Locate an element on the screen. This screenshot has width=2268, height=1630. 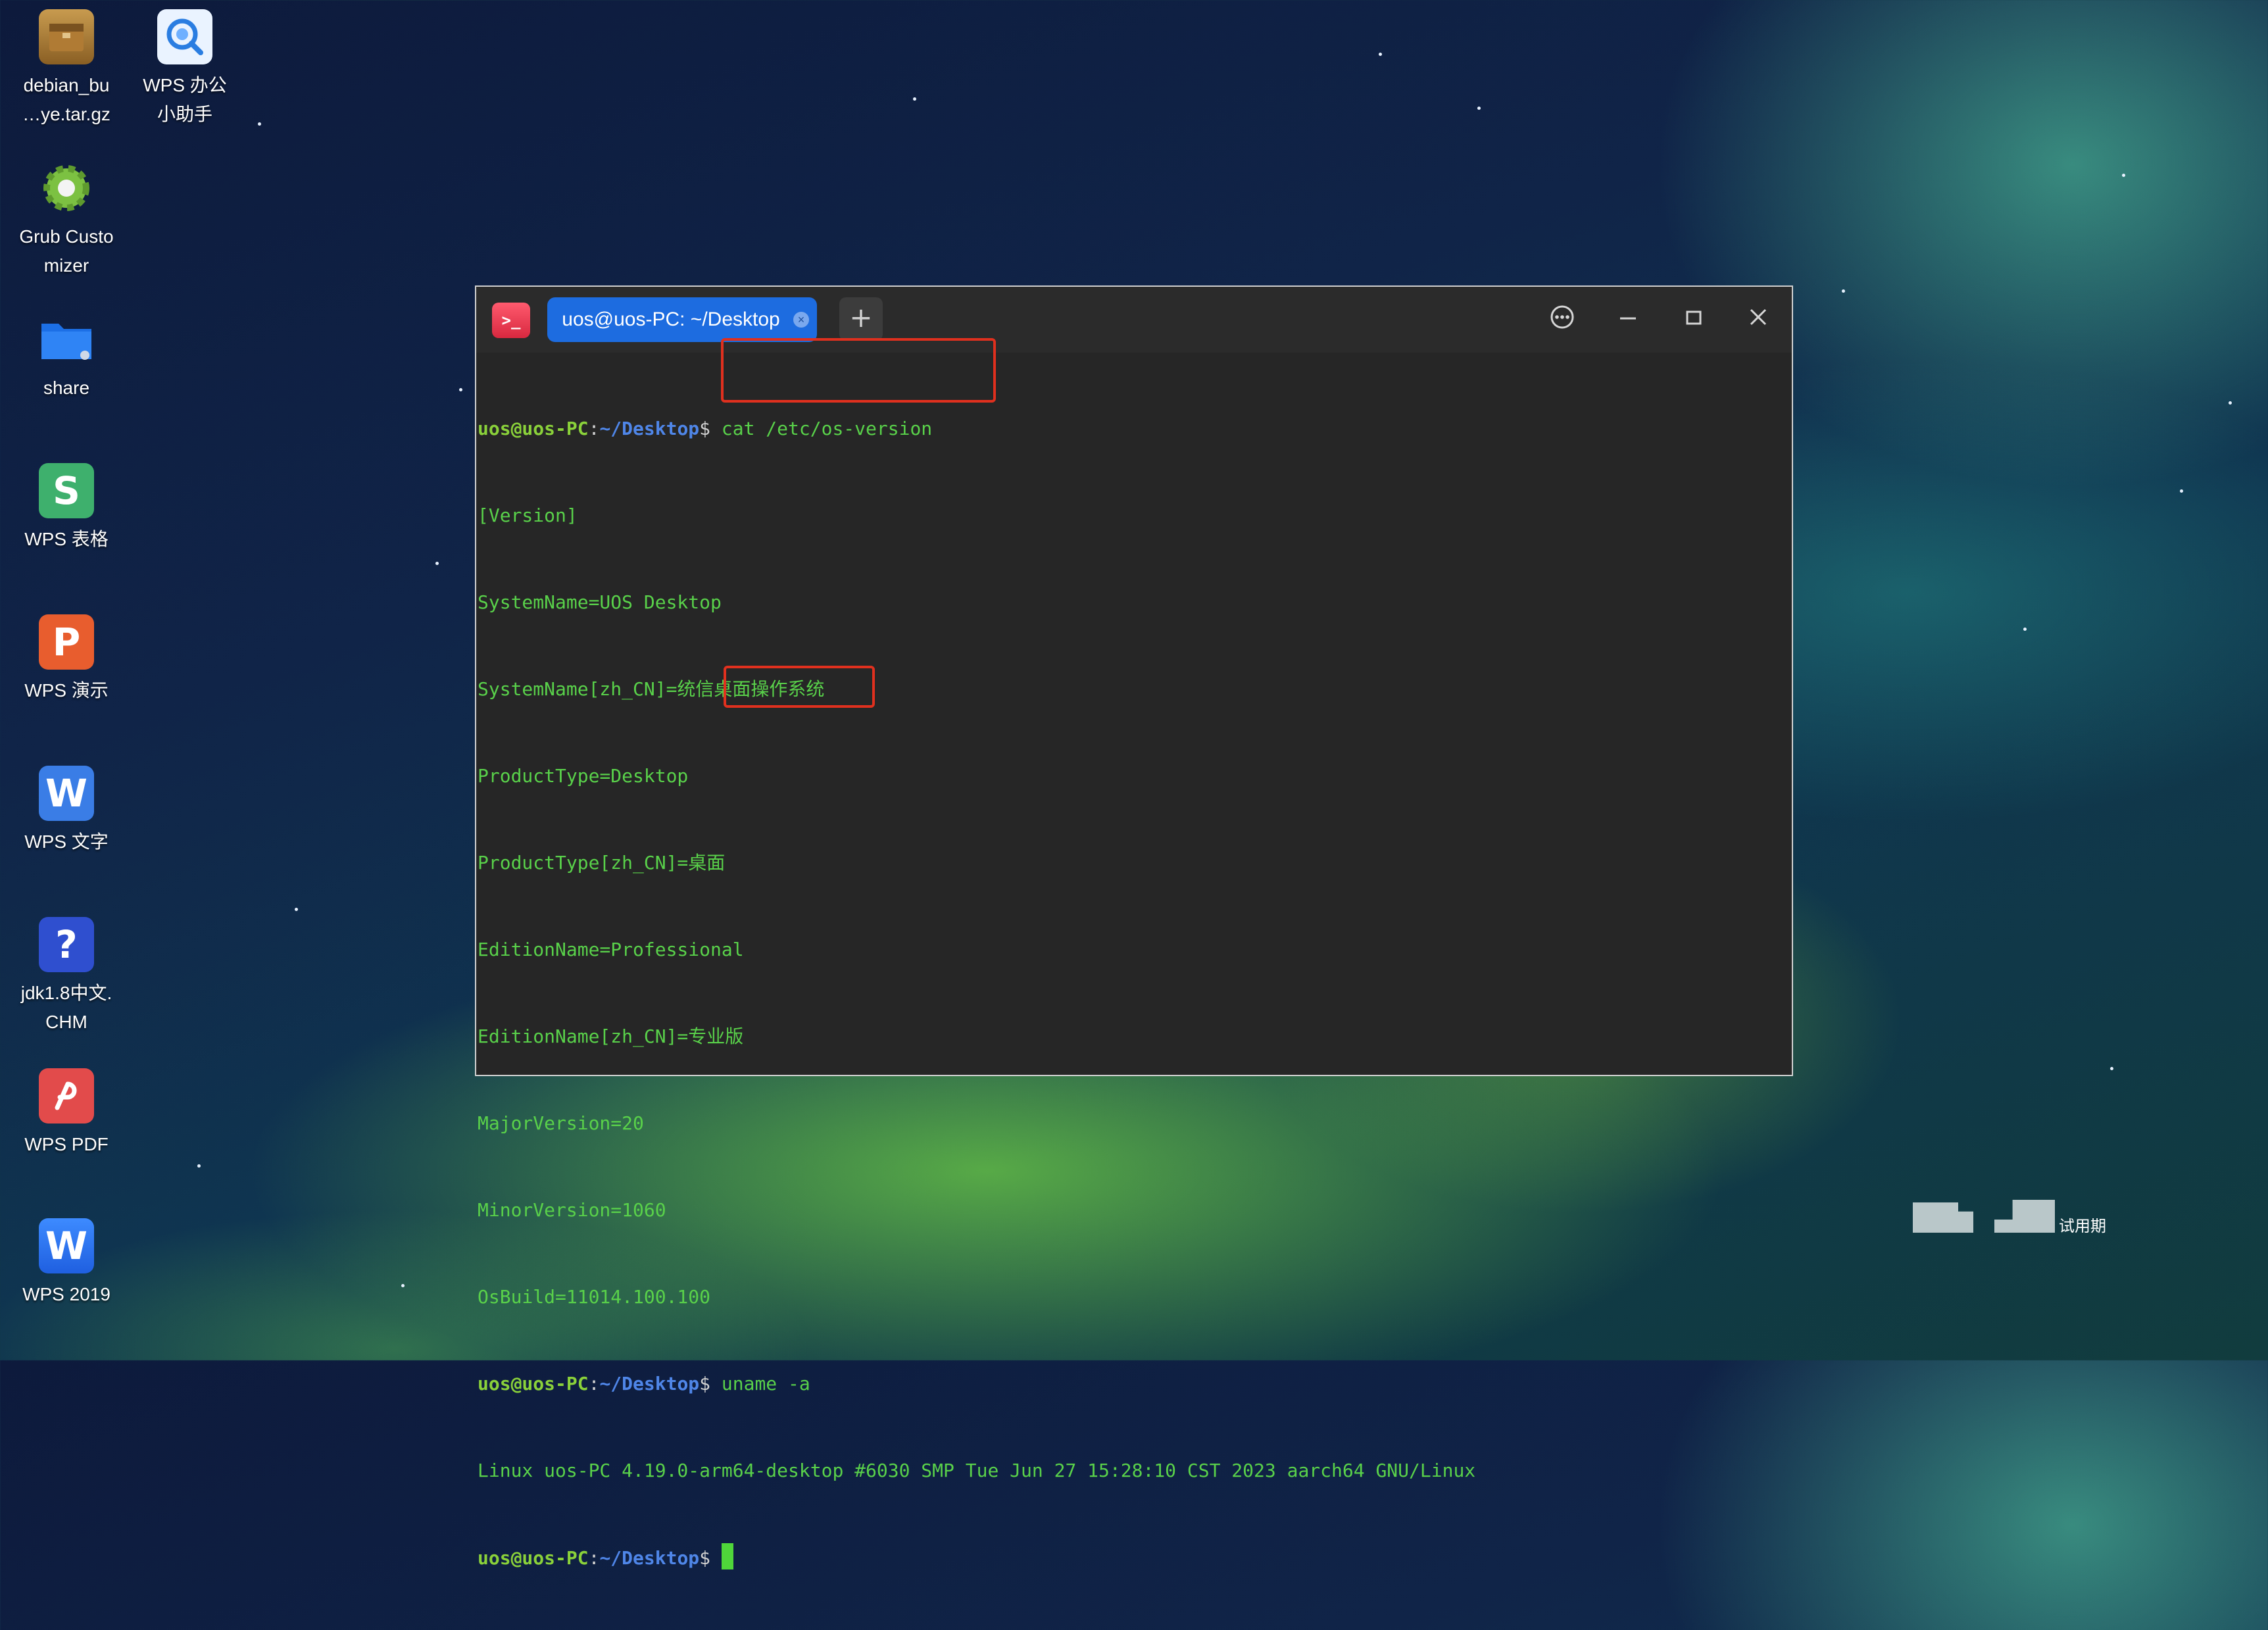
output-line: EditionName=Professional is located at coordinates (611, 949).